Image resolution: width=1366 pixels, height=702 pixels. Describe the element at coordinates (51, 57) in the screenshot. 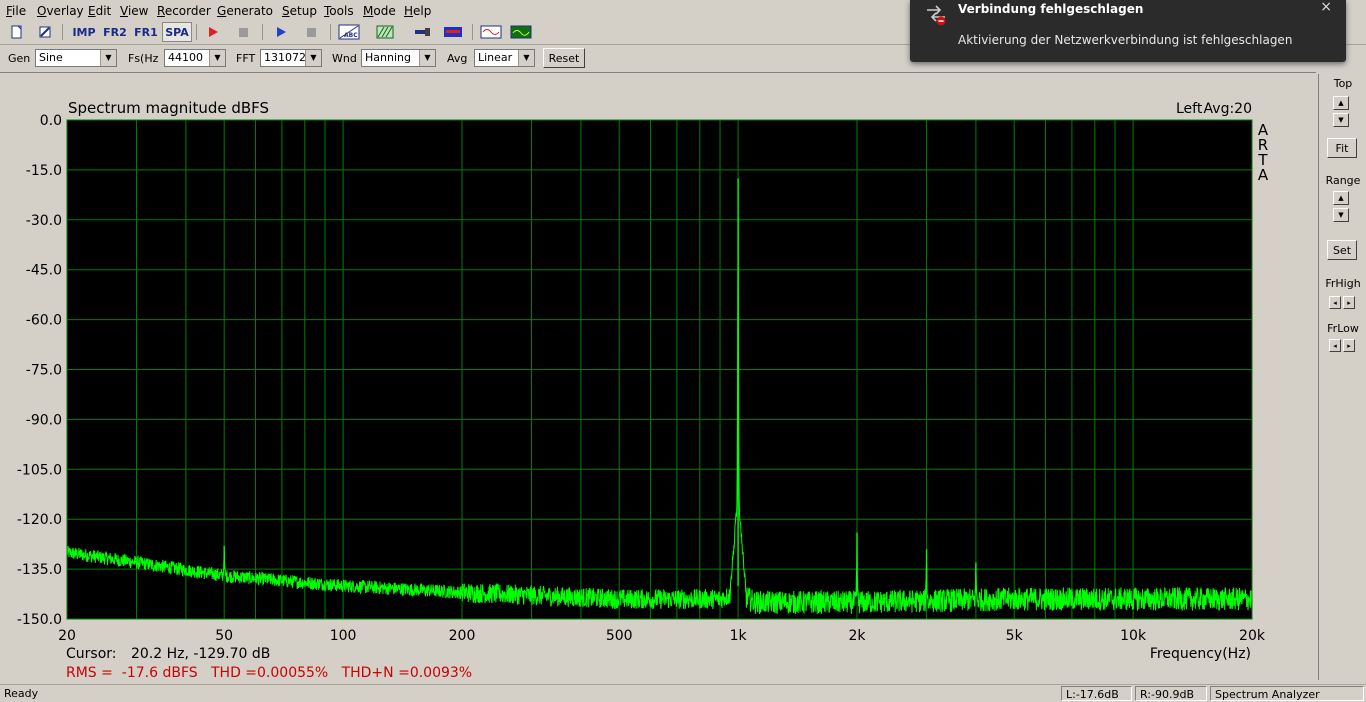

I see `gen-value: Sine` at that location.